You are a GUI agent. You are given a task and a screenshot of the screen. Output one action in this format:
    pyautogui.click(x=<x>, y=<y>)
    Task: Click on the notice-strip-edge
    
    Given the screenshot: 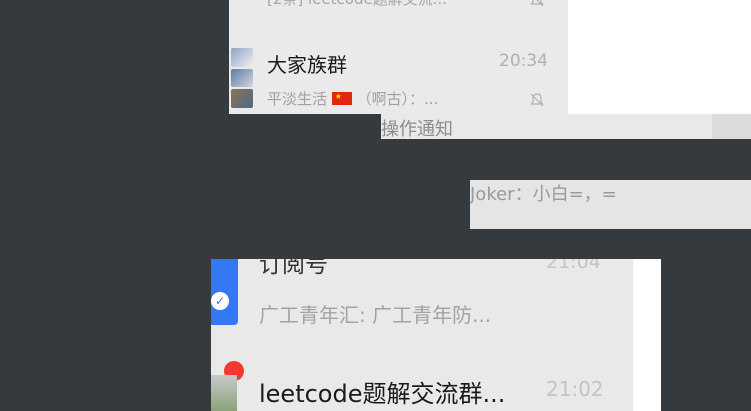 What is the action you would take?
    pyautogui.click(x=731, y=126)
    